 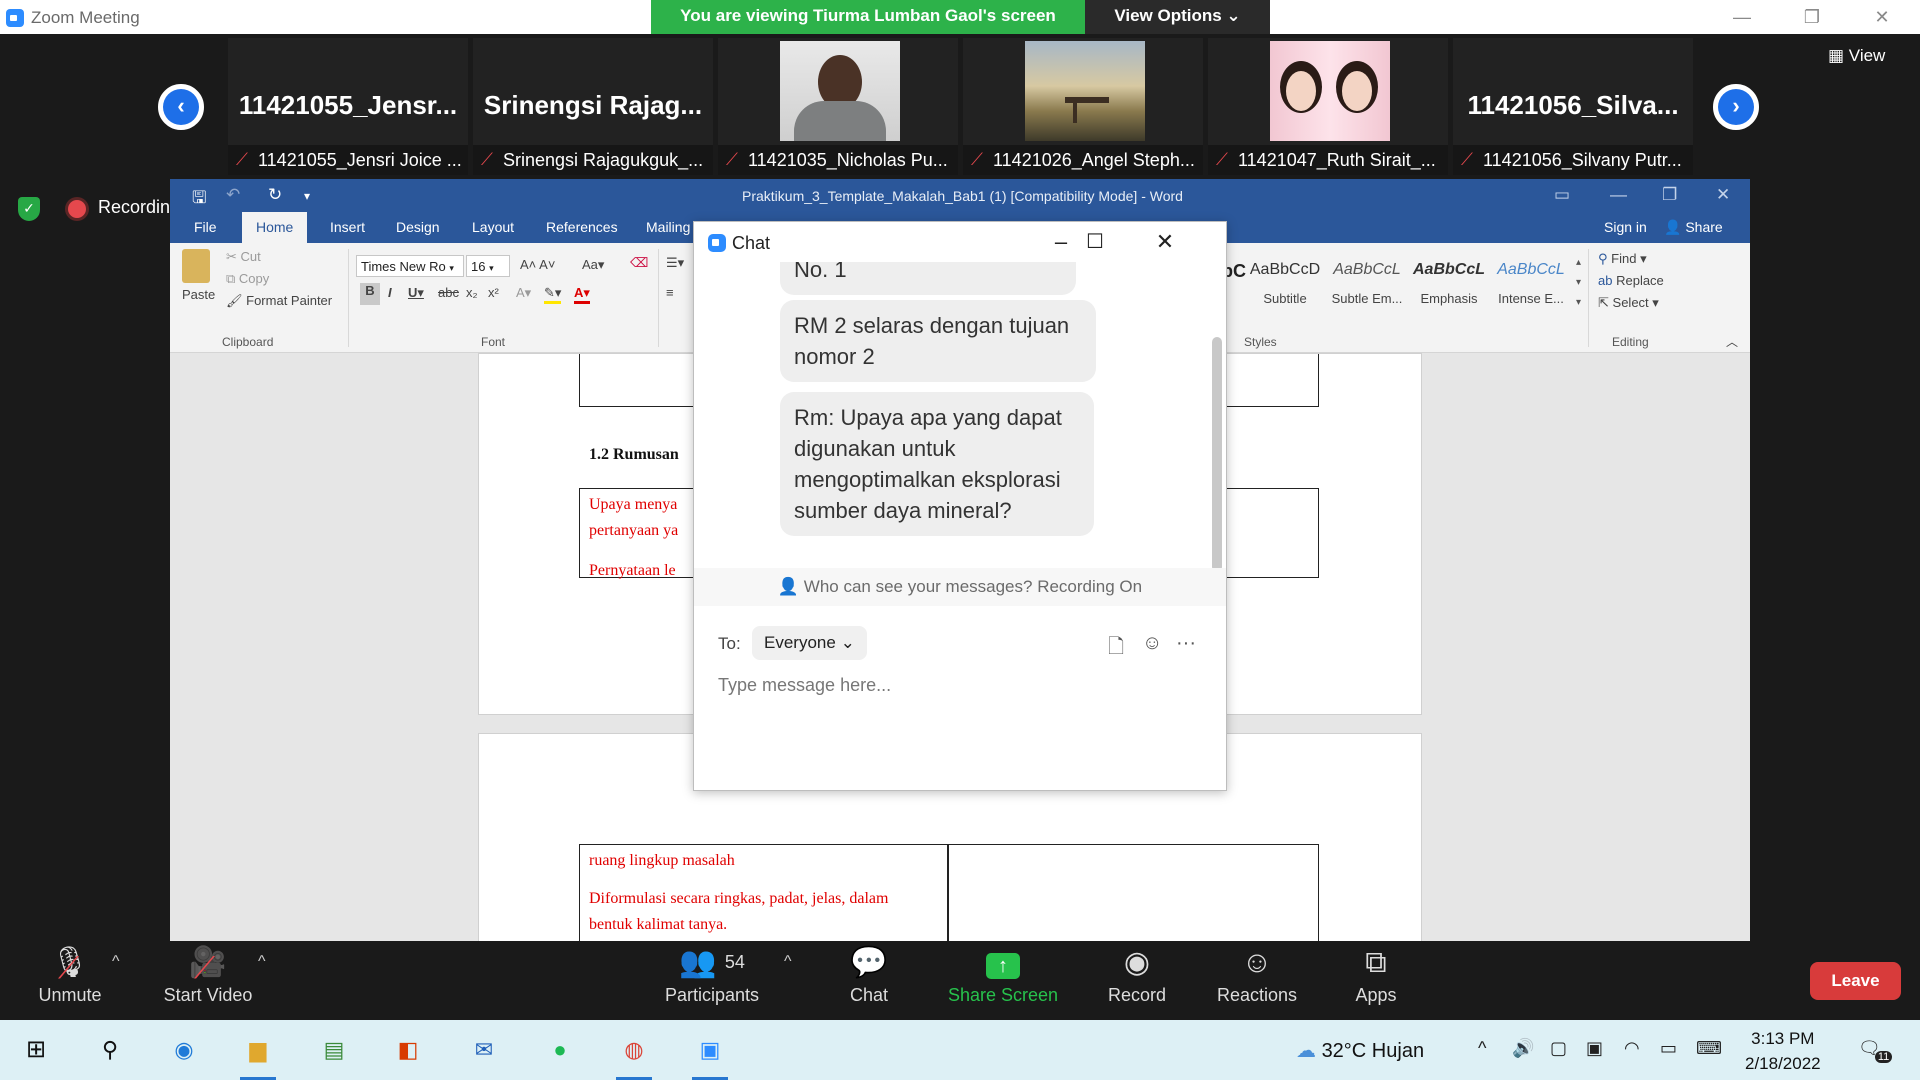 What do you see at coordinates (1709, 1048) in the screenshot?
I see `keyboard-icon: ⌨` at bounding box center [1709, 1048].